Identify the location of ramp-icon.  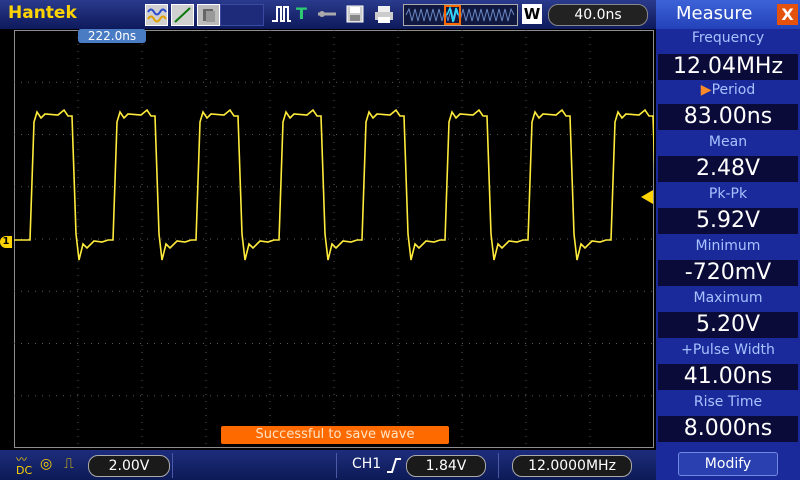
(182, 15).